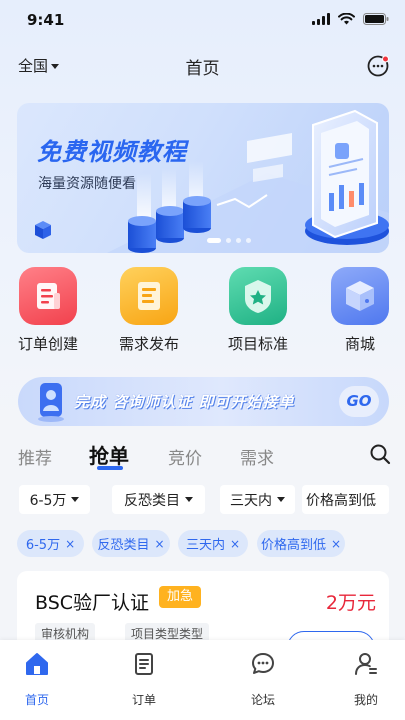  Describe the element at coordinates (202, 680) in the screenshot. I see `bottom-nav: 首页 订单 论坛 我的` at that location.